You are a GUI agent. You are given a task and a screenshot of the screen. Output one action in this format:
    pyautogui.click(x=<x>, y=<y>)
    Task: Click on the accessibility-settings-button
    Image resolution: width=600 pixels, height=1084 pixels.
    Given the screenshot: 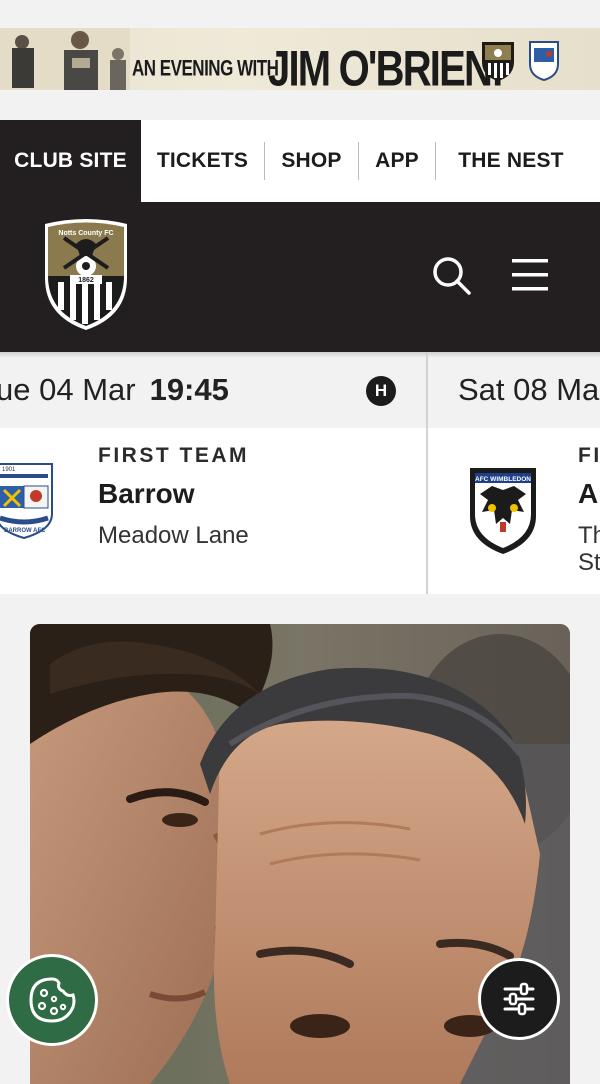 What is the action you would take?
    pyautogui.click(x=519, y=999)
    